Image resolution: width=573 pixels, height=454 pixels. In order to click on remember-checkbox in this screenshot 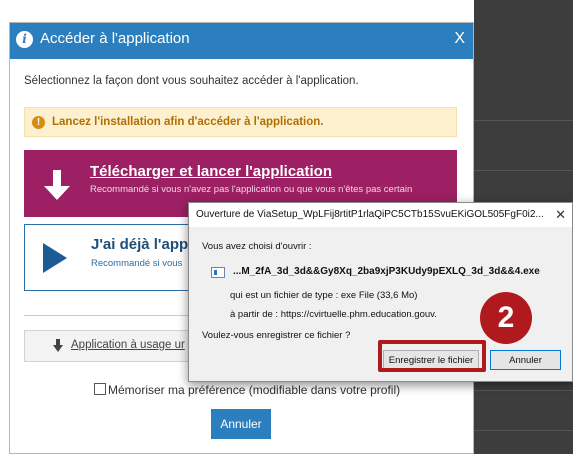, I will do `click(100, 389)`.